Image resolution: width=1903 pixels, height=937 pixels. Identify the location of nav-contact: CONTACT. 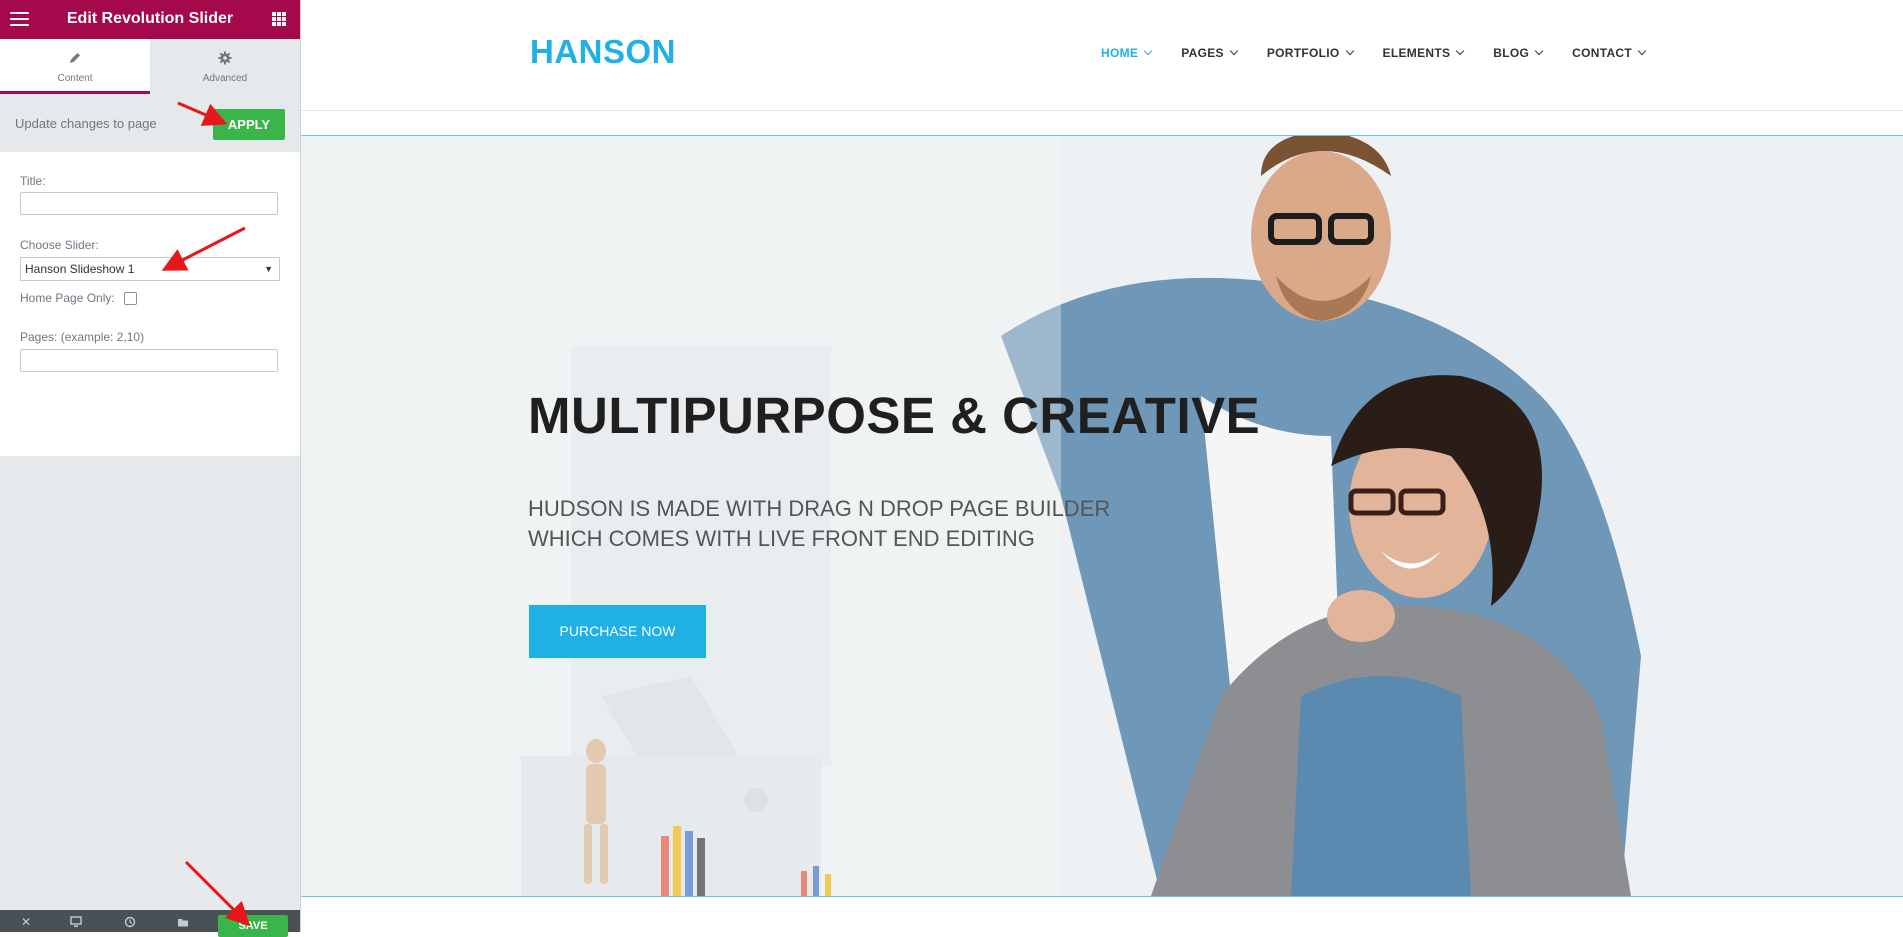
(1609, 53).